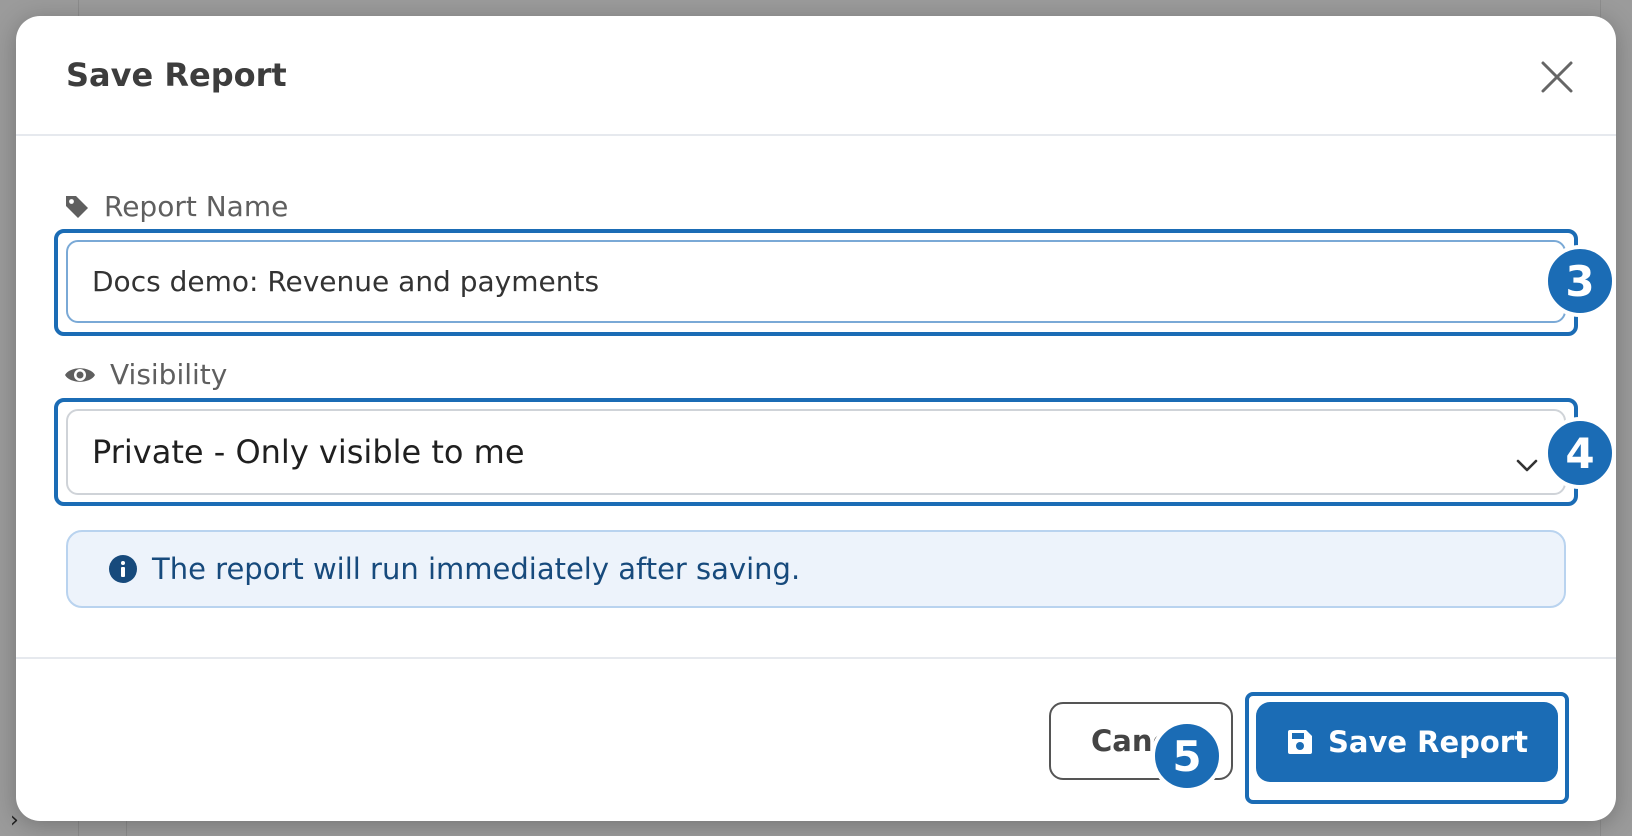  I want to click on dialog-footer-divider, so click(816, 658).